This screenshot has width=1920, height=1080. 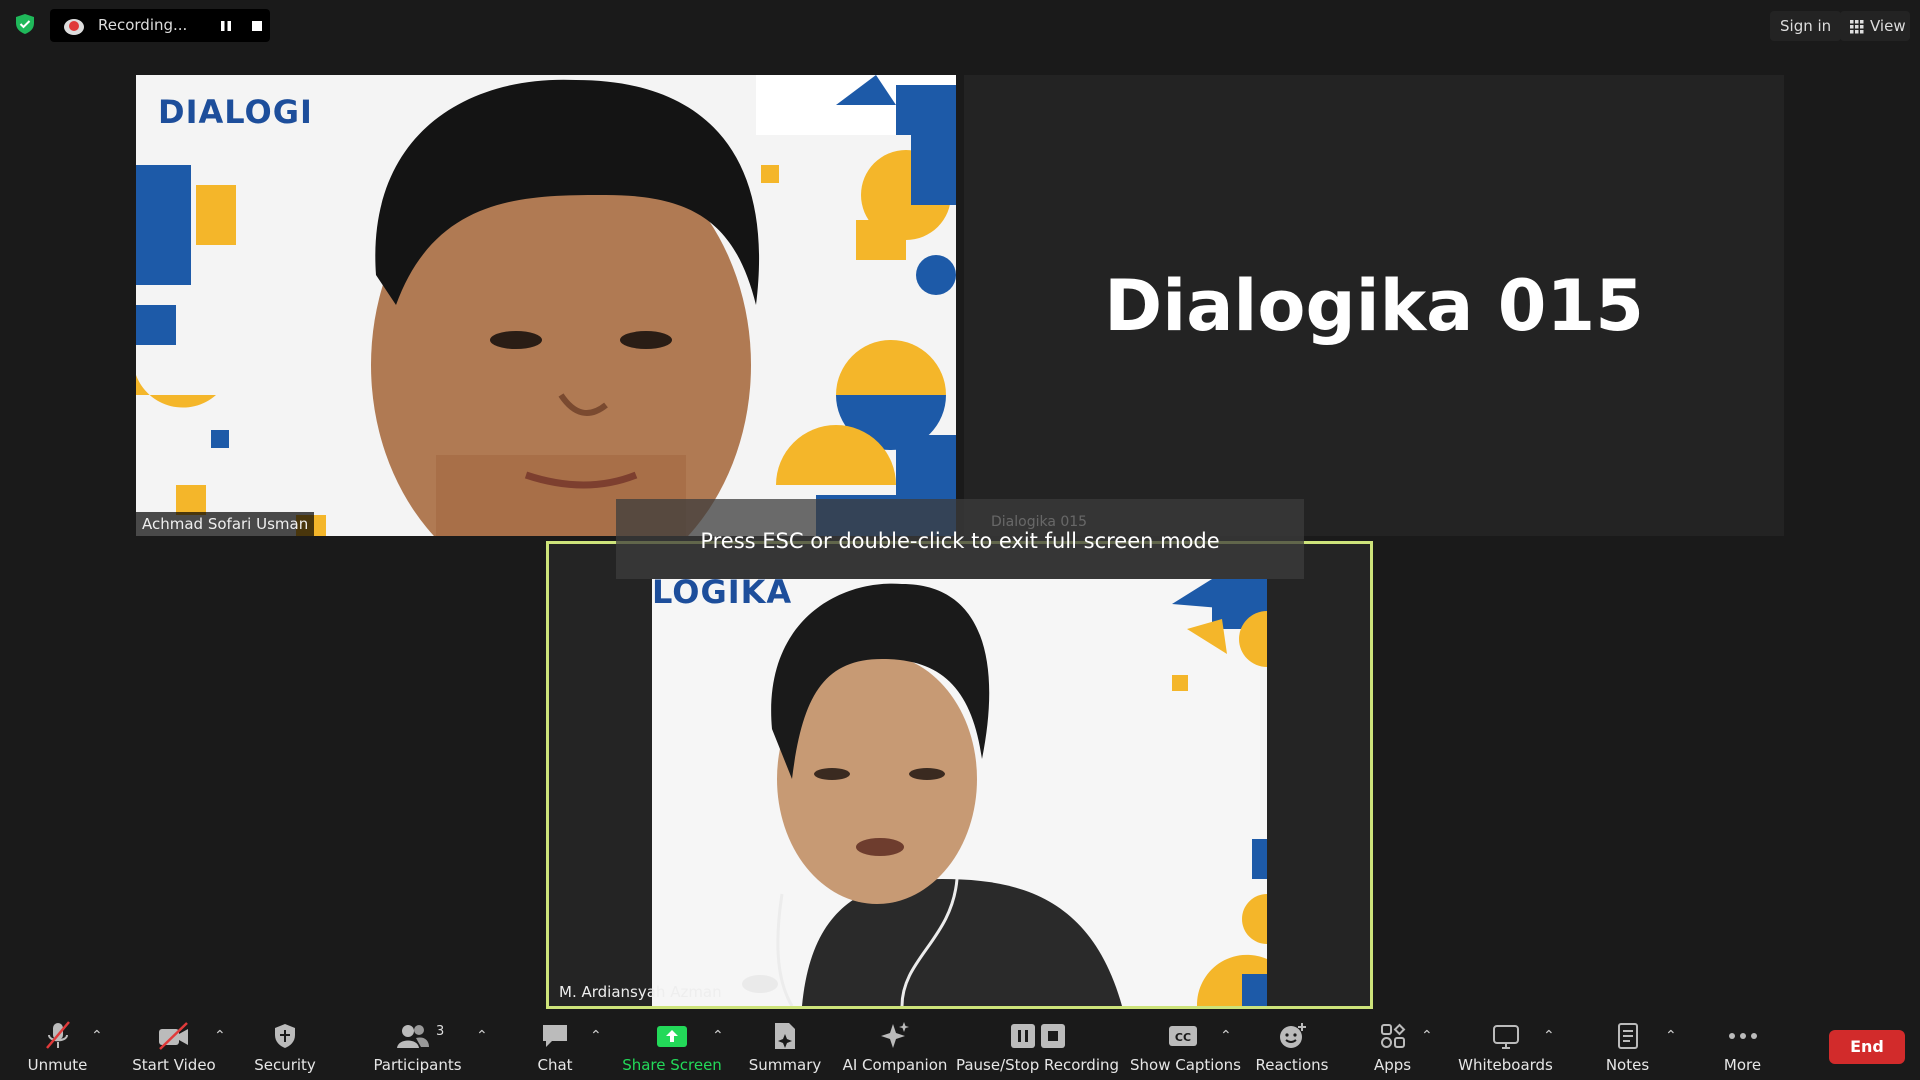 I want to click on security-button: Security, so click(x=285, y=1046).